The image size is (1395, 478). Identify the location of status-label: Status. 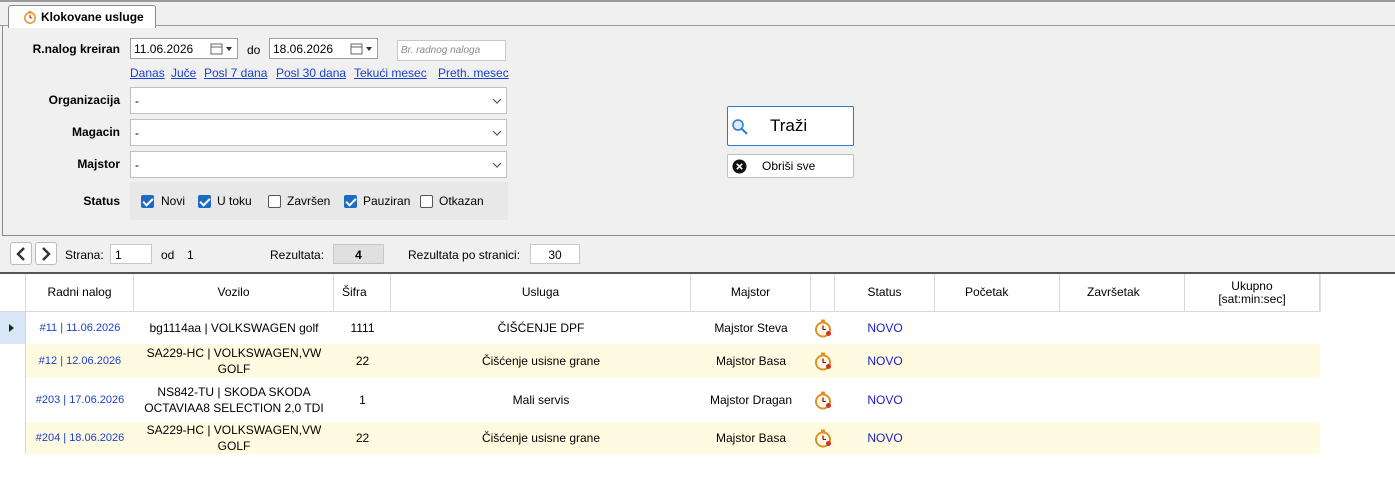
(101, 201).